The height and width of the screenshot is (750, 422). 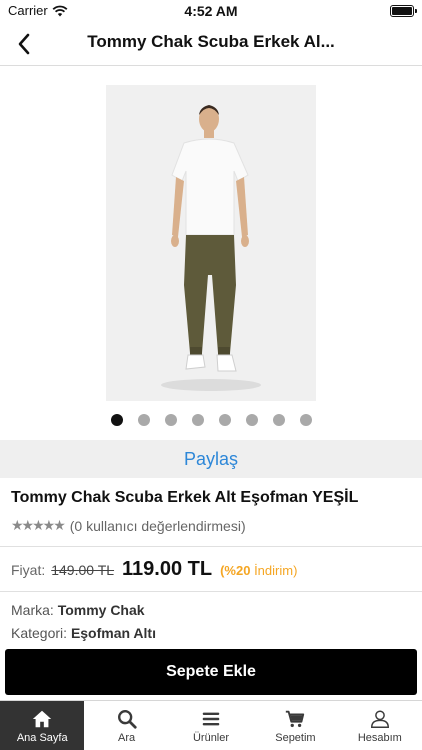 I want to click on rating-stars-icon: ★★★★★, so click(x=38, y=525).